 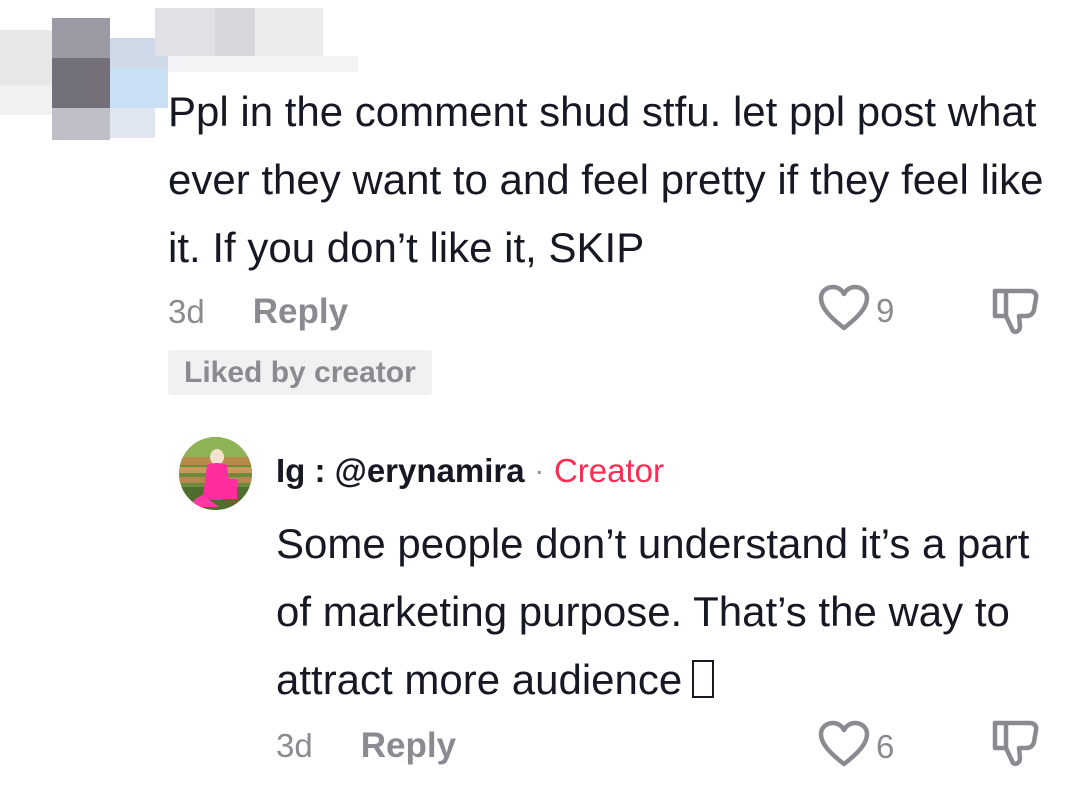 I want to click on comment-timestamp: 3d, so click(x=186, y=311).